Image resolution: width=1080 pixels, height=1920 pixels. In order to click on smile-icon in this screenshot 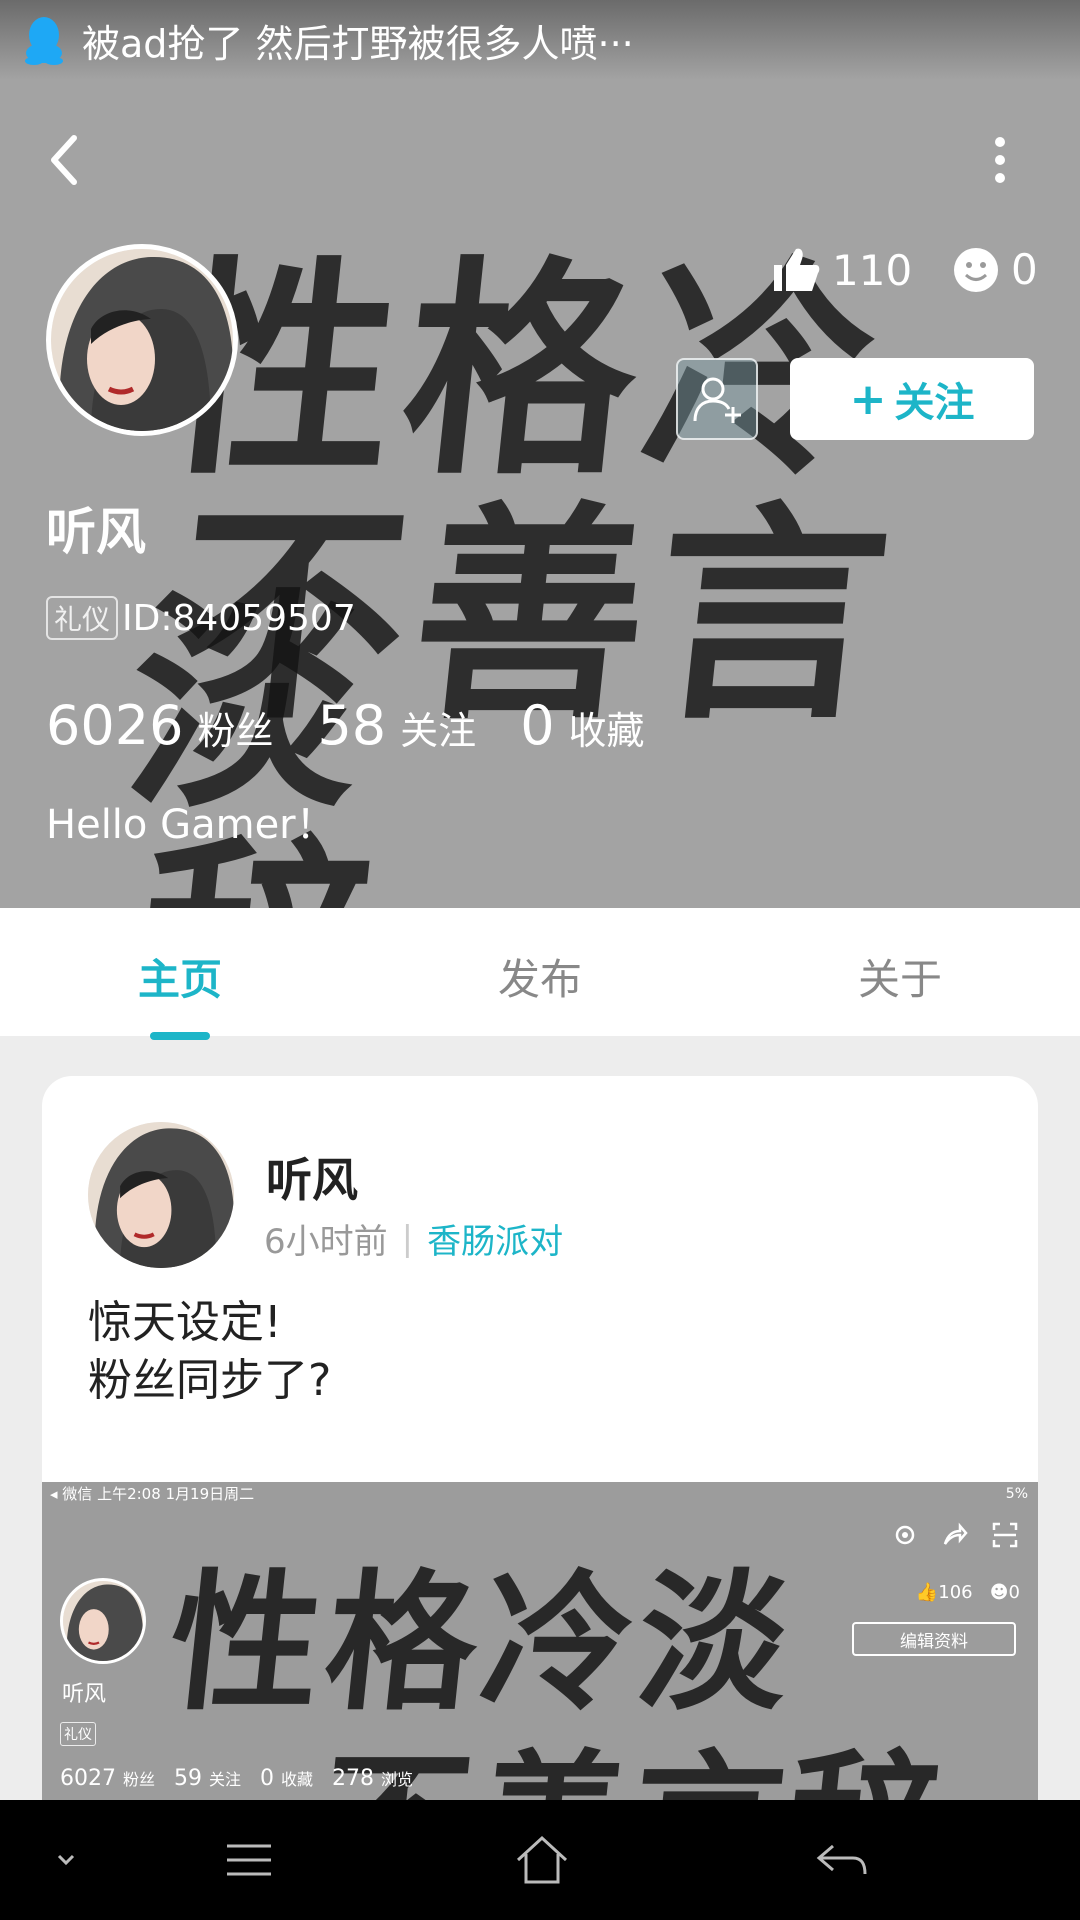, I will do `click(976, 269)`.